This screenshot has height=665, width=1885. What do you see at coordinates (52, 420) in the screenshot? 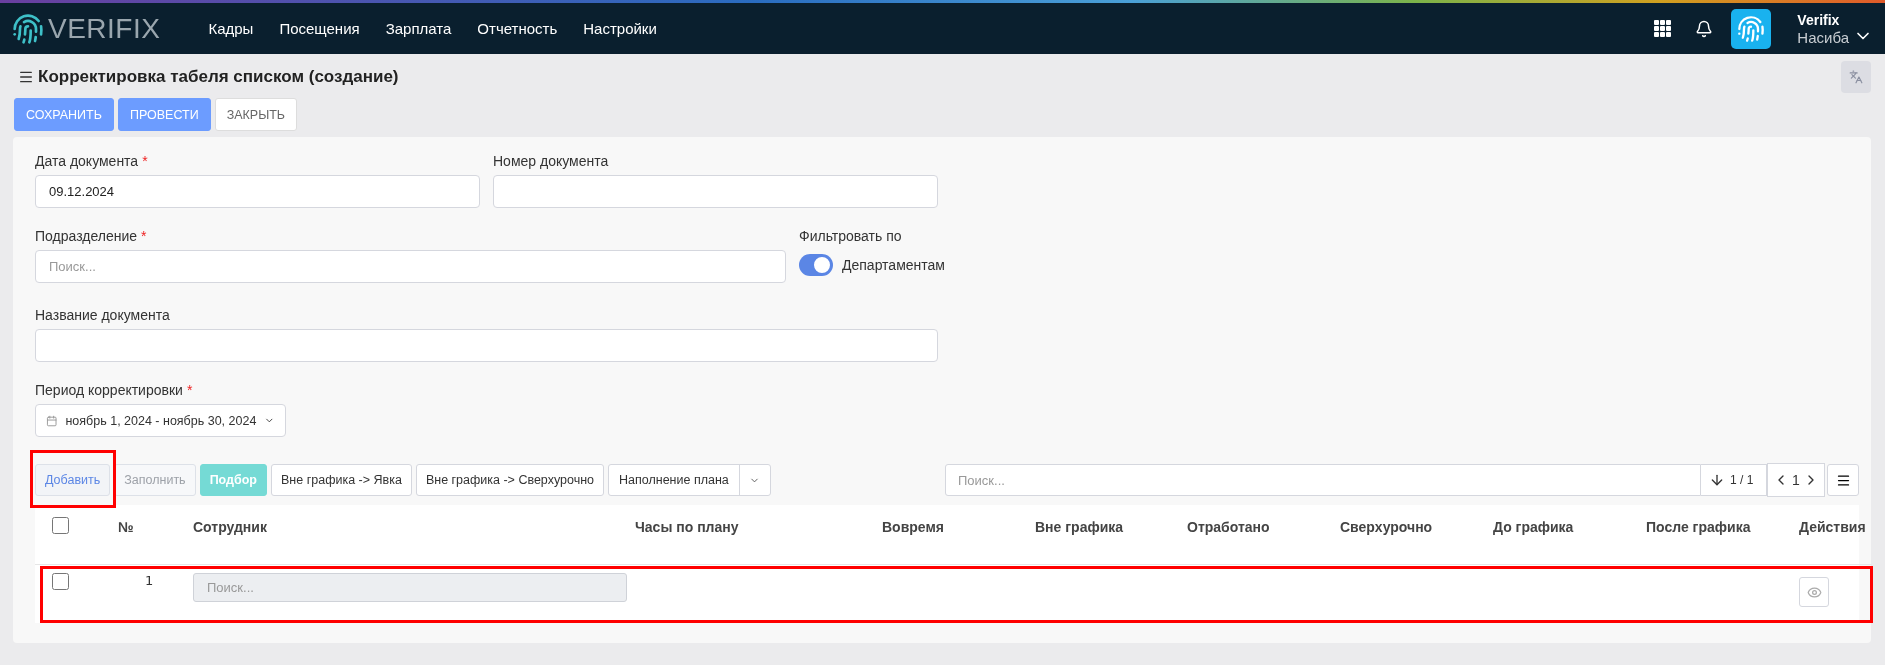
I see `calendar-icon` at bounding box center [52, 420].